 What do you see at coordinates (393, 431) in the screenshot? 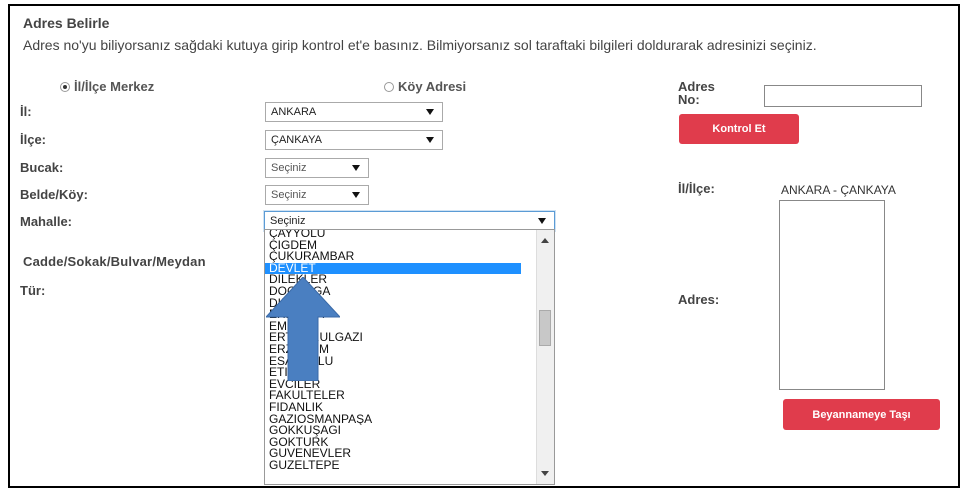
I see `dropdown-option: GÖKKUŞAĞI` at bounding box center [393, 431].